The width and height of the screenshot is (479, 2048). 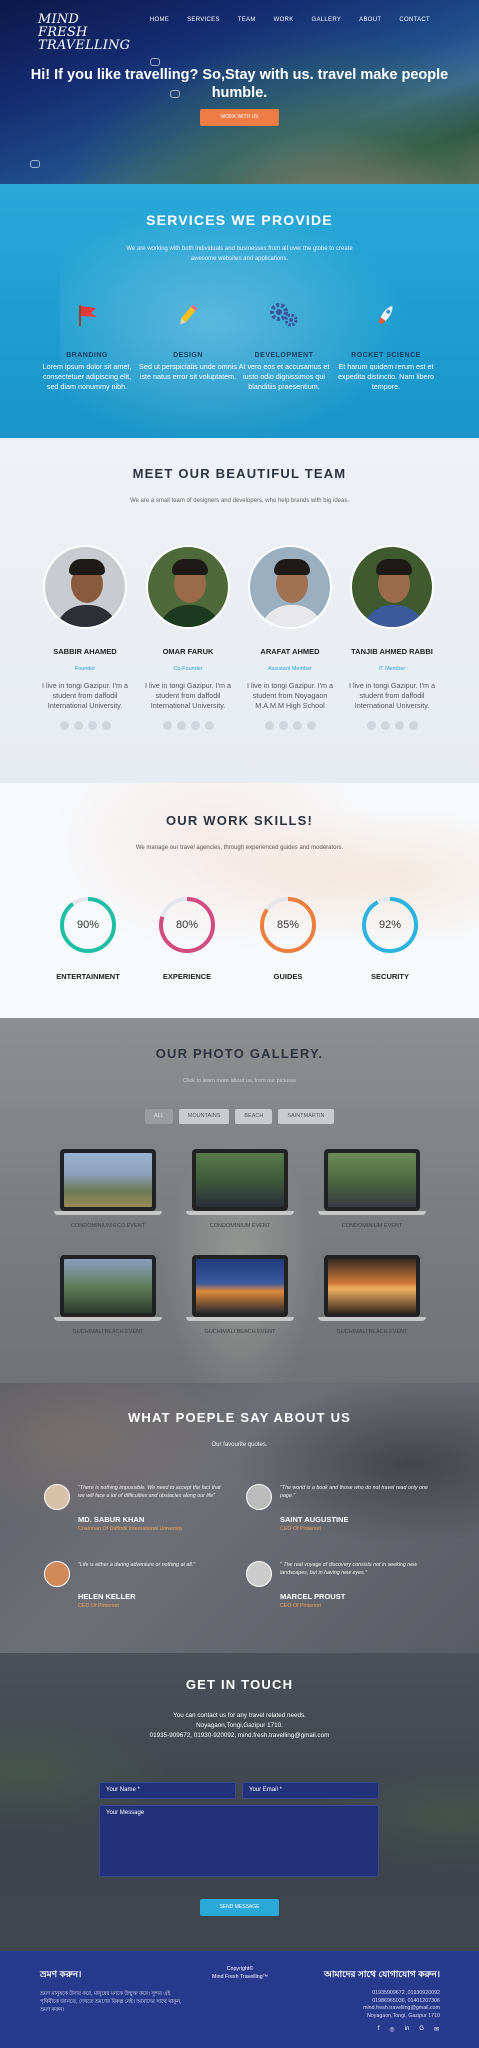 I want to click on skill-value: 90%, so click(x=88, y=925).